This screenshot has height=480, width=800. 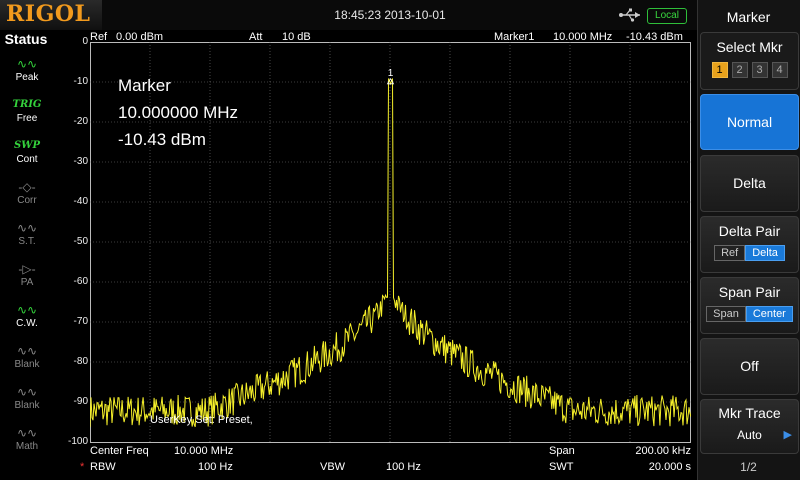 I want to click on status-swp-tag: SWP, so click(x=27, y=145).